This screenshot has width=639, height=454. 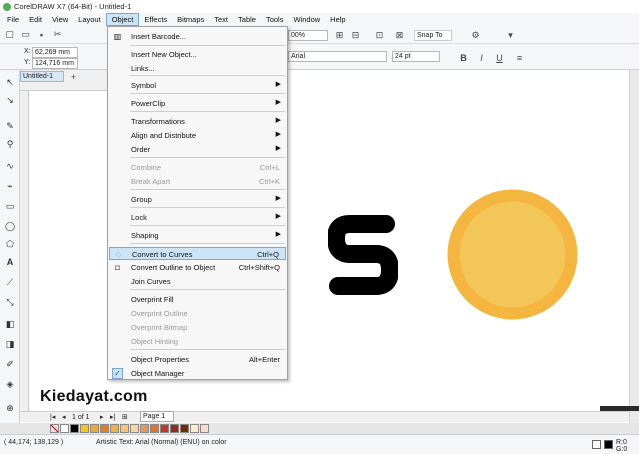 What do you see at coordinates (41, 34) in the screenshot?
I see `save-icon: ▪` at bounding box center [41, 34].